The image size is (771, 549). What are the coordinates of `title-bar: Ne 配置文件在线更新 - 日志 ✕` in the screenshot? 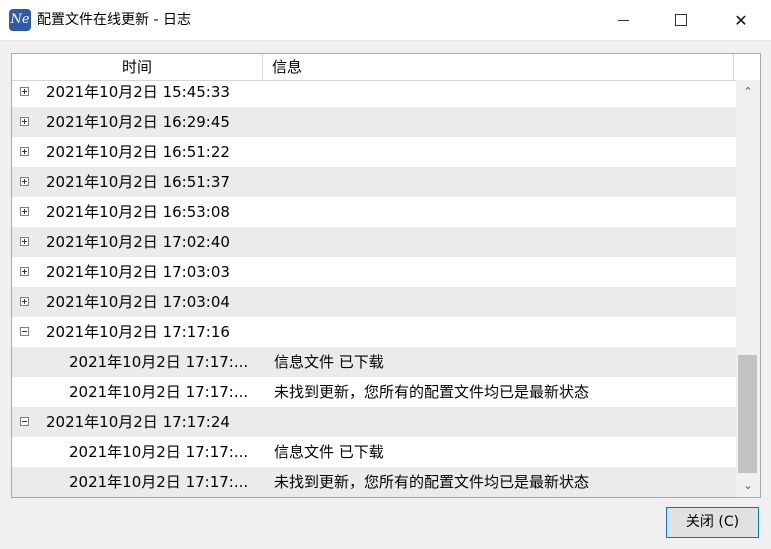 It's located at (385, 20).